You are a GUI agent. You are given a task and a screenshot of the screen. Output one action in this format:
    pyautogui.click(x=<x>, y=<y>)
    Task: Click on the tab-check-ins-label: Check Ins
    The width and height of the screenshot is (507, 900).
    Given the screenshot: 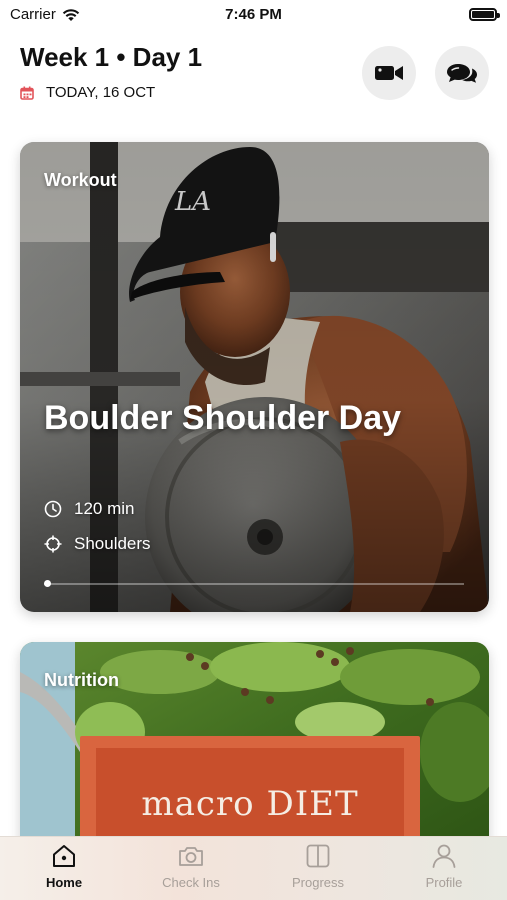 What is the action you would take?
    pyautogui.click(x=191, y=882)
    